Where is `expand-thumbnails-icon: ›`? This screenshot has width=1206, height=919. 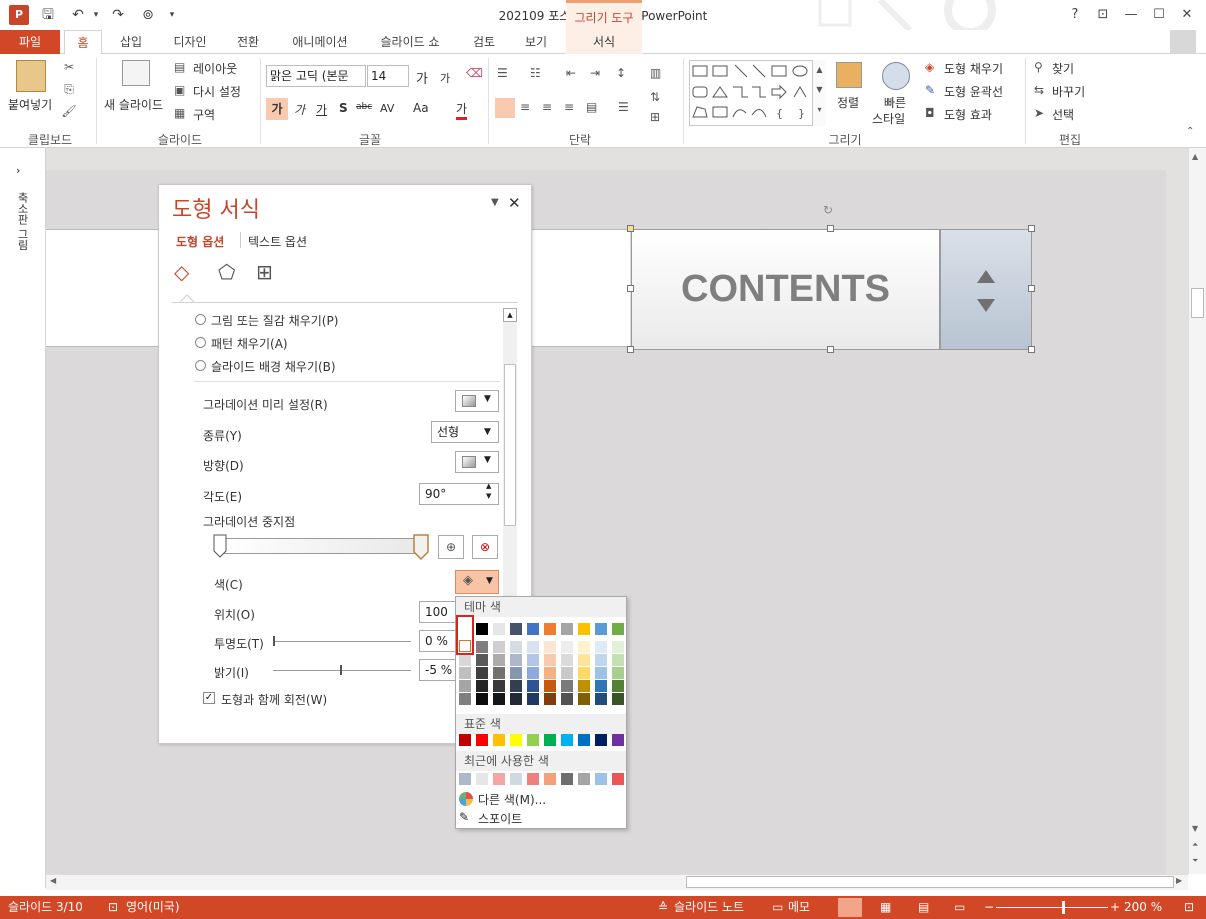 expand-thumbnails-icon: › is located at coordinates (18, 170).